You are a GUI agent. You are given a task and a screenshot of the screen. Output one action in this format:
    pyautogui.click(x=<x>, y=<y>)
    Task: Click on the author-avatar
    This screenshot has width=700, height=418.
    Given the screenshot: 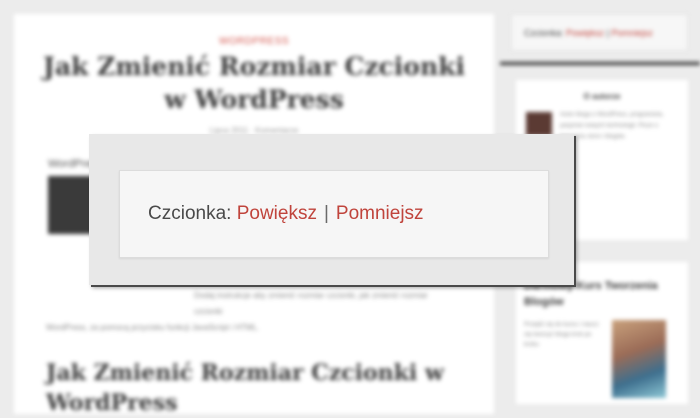 What is the action you would take?
    pyautogui.click(x=539, y=124)
    